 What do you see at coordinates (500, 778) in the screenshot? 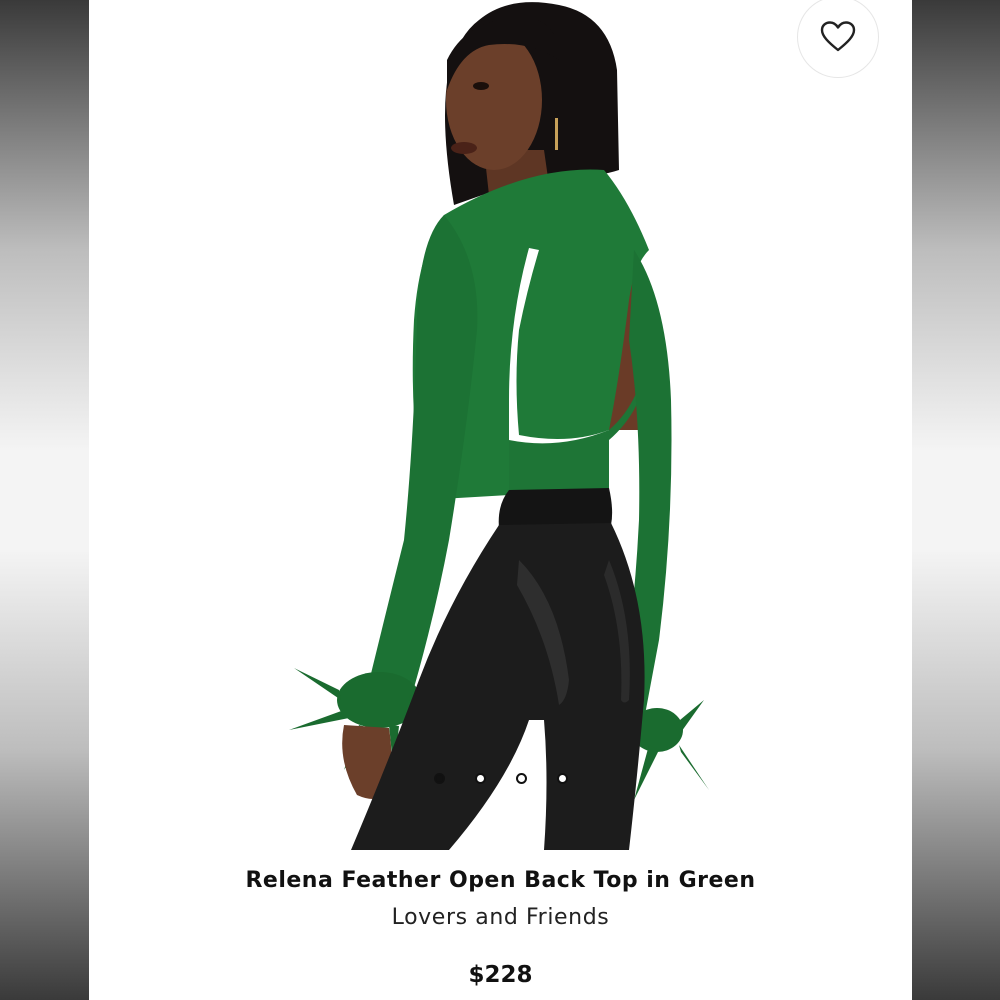
I see `gallery-pagination` at bounding box center [500, 778].